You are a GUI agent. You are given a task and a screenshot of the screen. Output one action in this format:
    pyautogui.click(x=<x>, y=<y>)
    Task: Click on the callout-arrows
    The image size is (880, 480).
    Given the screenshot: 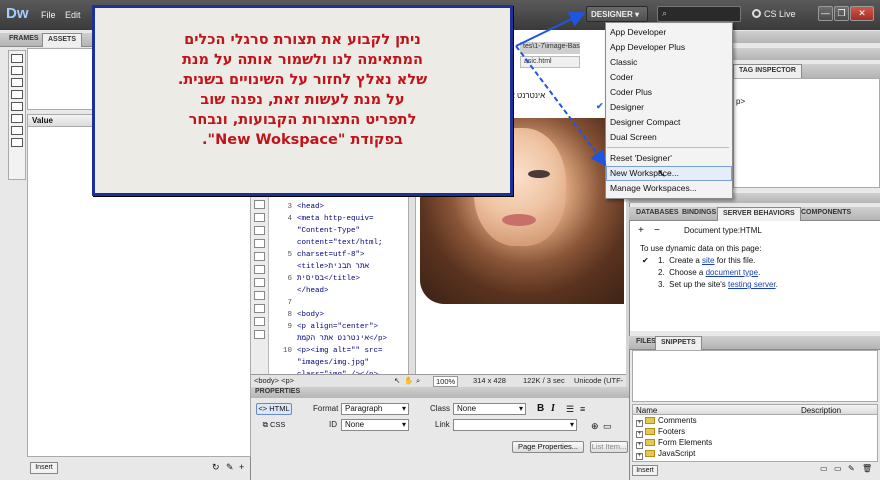 What is the action you would take?
    pyautogui.click(x=561, y=89)
    